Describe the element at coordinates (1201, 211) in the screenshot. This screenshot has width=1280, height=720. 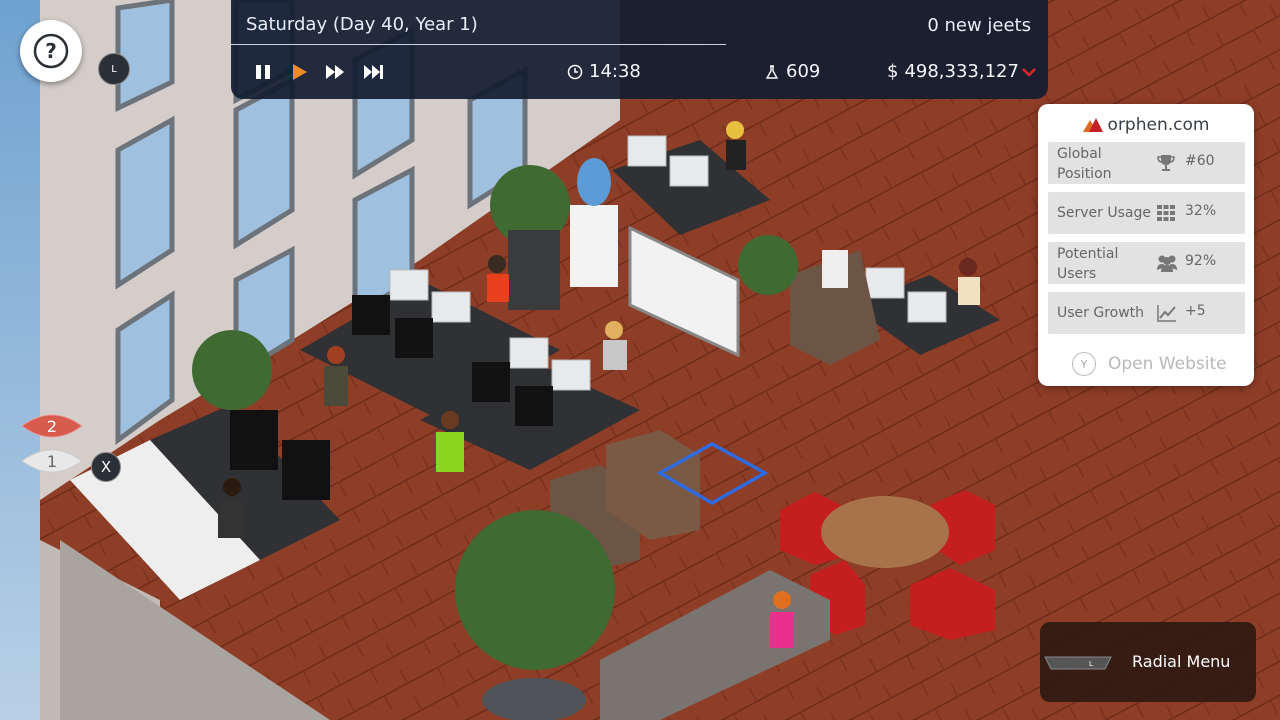
I see `server-usage-value: 32%` at that location.